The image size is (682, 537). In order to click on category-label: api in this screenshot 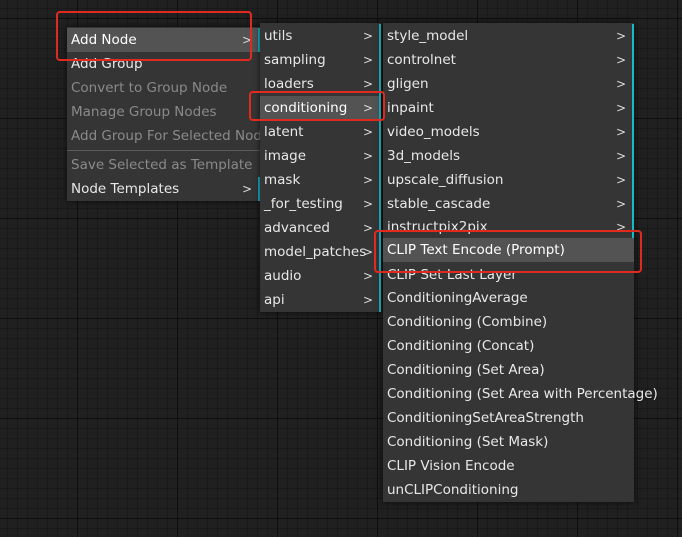, I will do `click(274, 300)`.